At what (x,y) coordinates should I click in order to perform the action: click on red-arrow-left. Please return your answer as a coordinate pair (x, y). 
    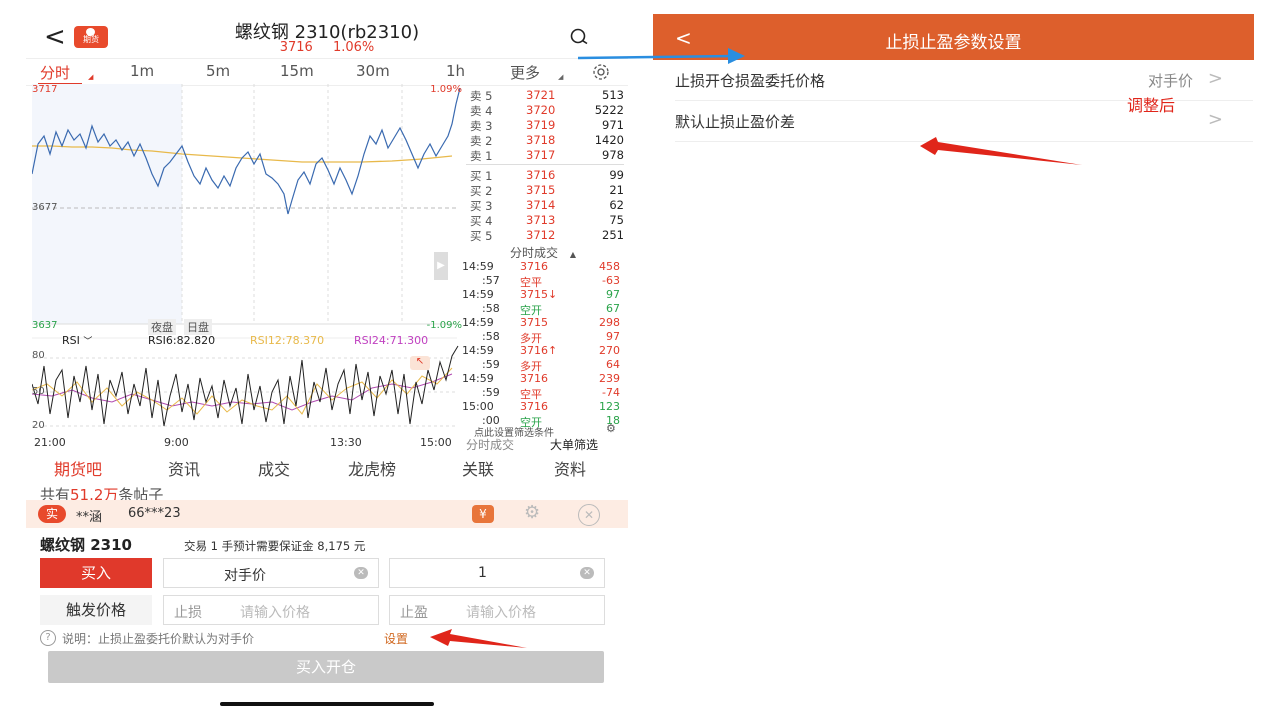
    Looking at the image, I should click on (478, 638).